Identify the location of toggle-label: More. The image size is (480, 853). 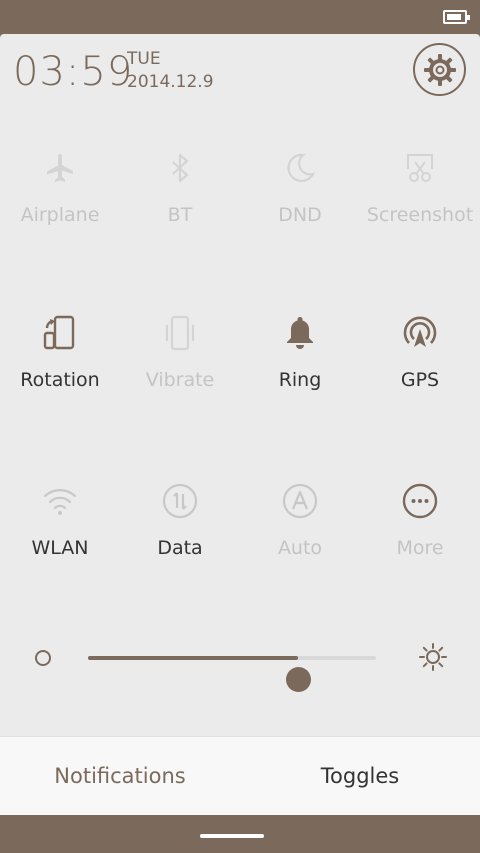
(420, 548).